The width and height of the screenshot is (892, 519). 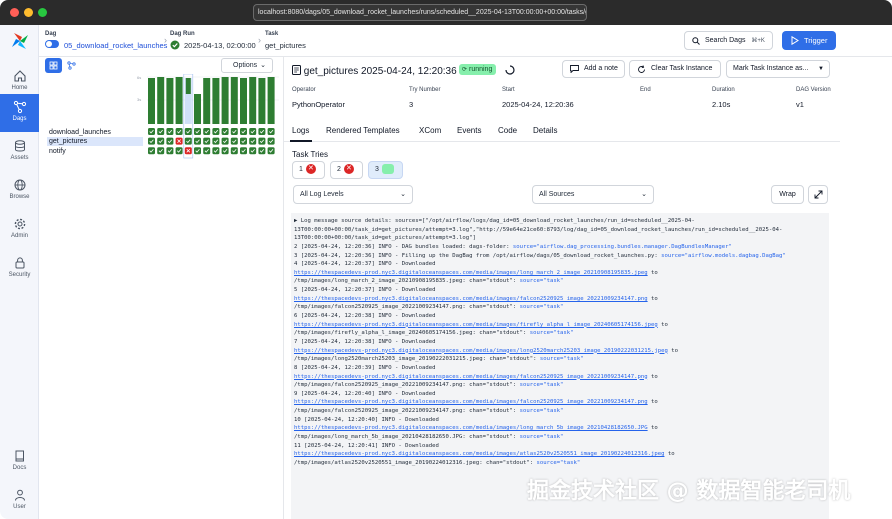 What do you see at coordinates (787, 194) in the screenshot?
I see `wrap-button: Wrap` at bounding box center [787, 194].